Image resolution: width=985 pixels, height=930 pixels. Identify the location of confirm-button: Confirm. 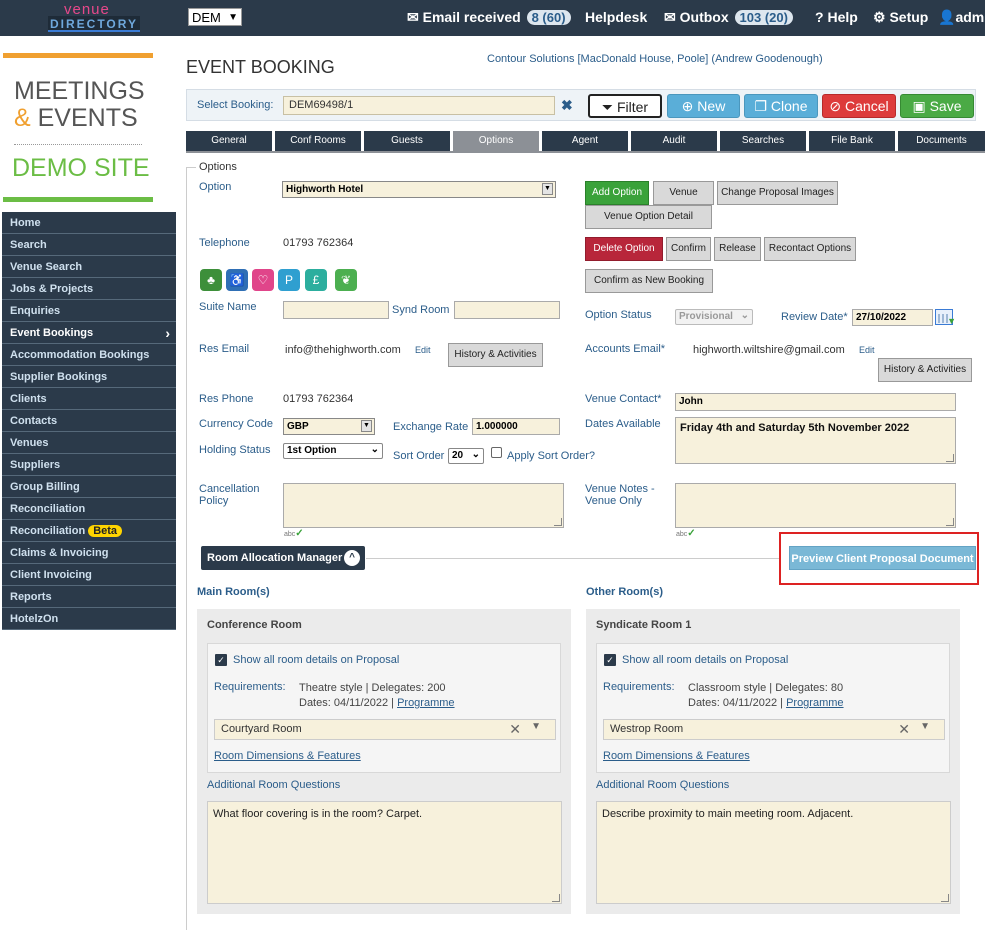
(688, 249).